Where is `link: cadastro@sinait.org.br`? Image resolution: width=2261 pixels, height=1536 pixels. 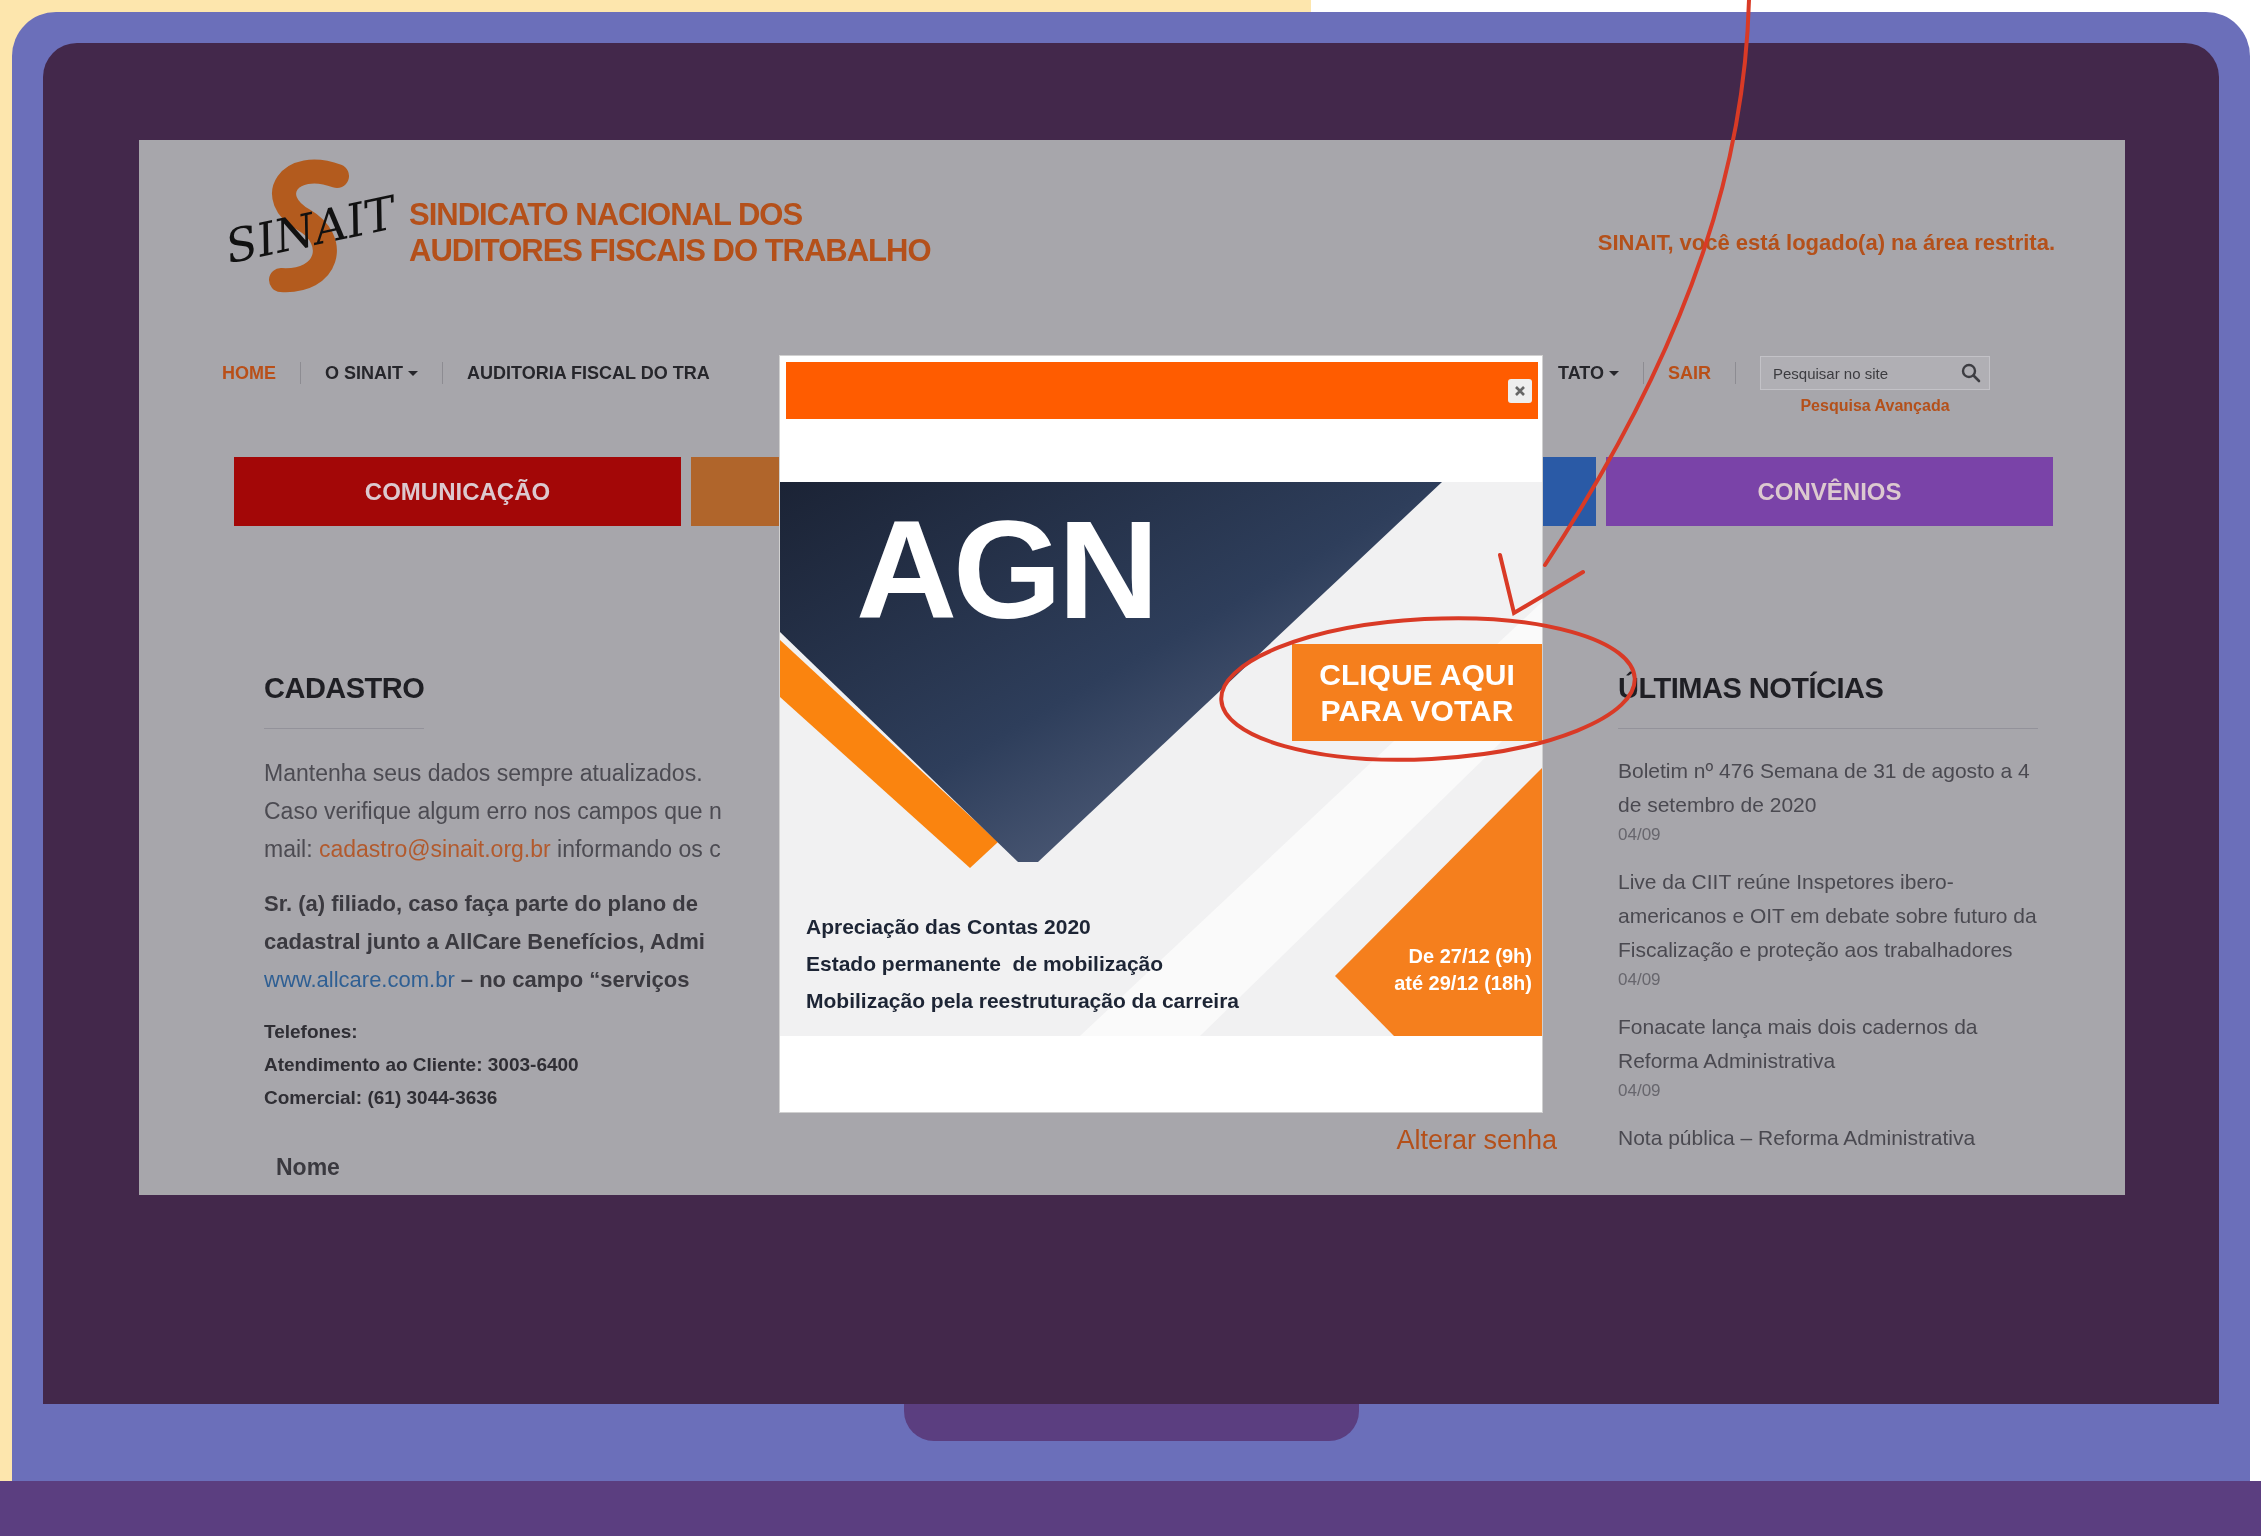 link: cadastro@sinait.org.br is located at coordinates (434, 849).